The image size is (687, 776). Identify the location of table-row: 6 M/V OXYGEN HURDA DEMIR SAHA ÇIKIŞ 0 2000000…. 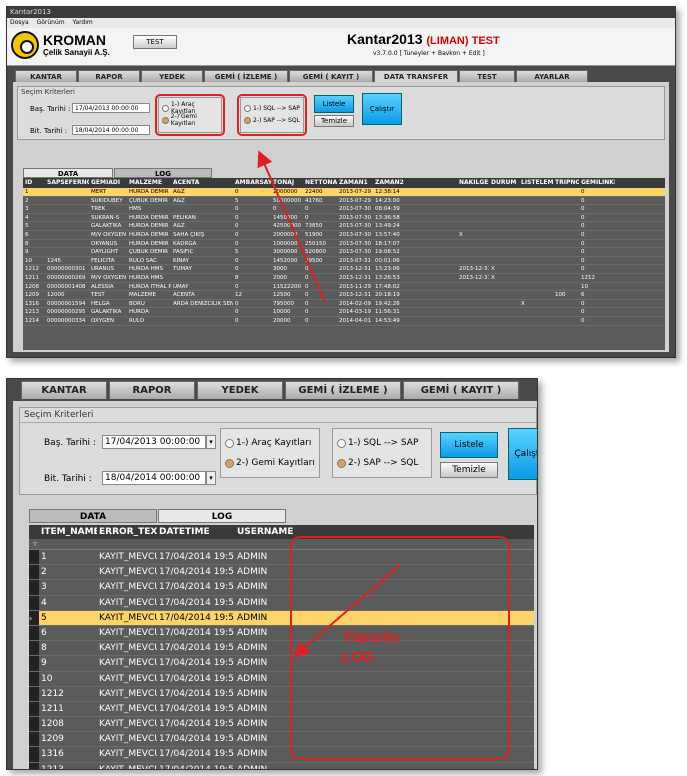
(344, 235).